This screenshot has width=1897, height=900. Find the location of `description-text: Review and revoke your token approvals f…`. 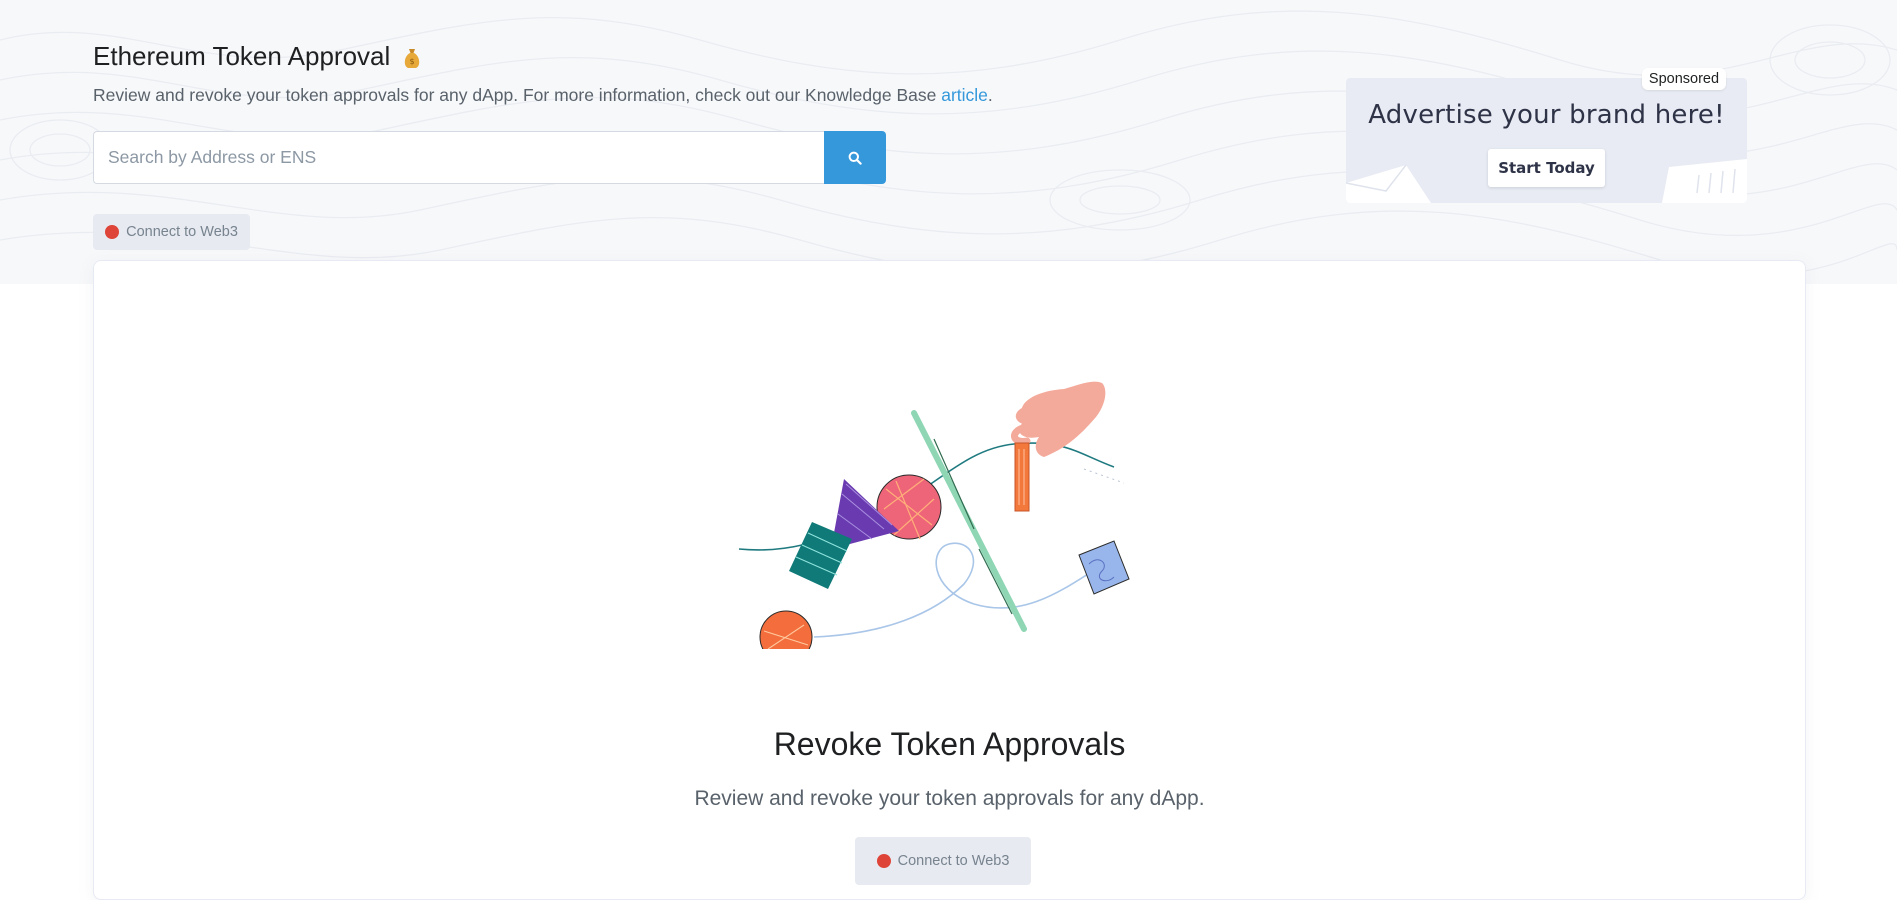

description-text: Review and revoke your token approvals f… is located at coordinates (517, 95).